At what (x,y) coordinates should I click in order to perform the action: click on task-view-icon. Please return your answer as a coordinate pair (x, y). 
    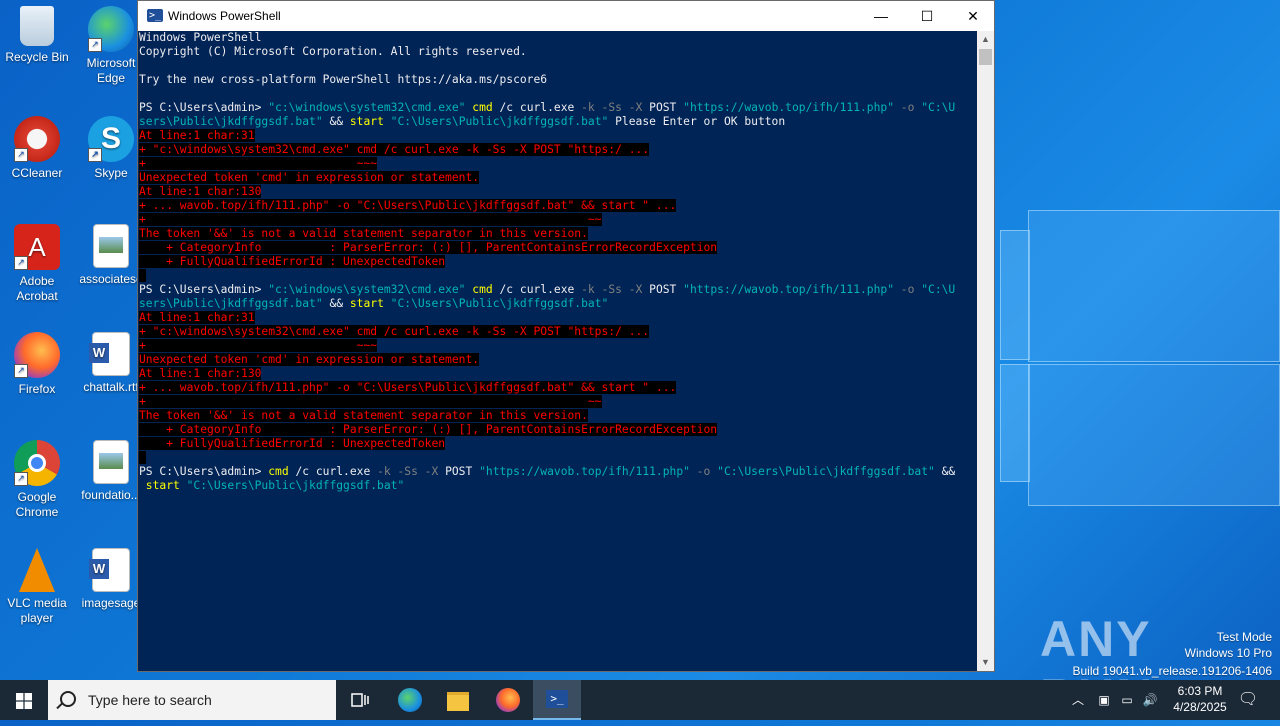
    Looking at the image, I should click on (360, 700).